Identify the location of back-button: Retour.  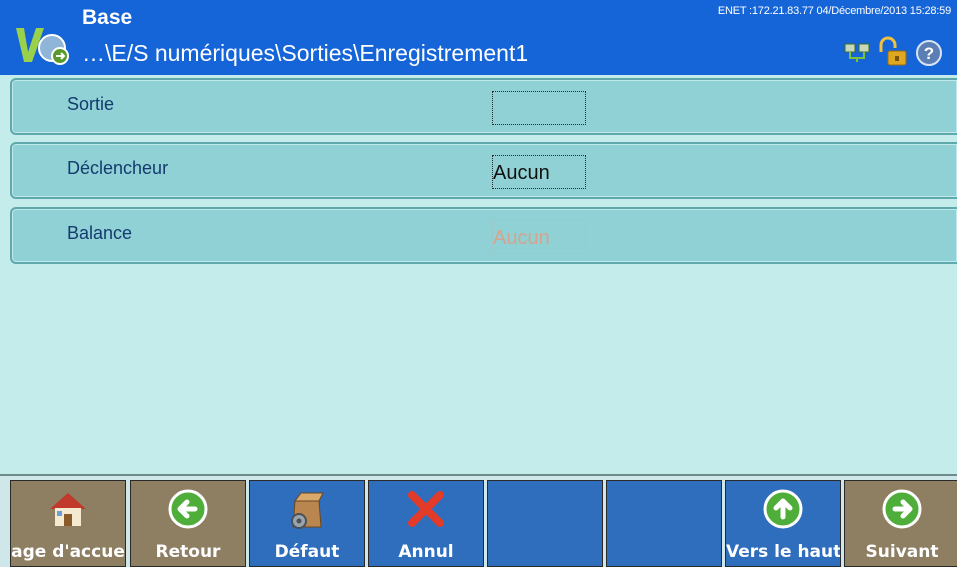
(188, 523).